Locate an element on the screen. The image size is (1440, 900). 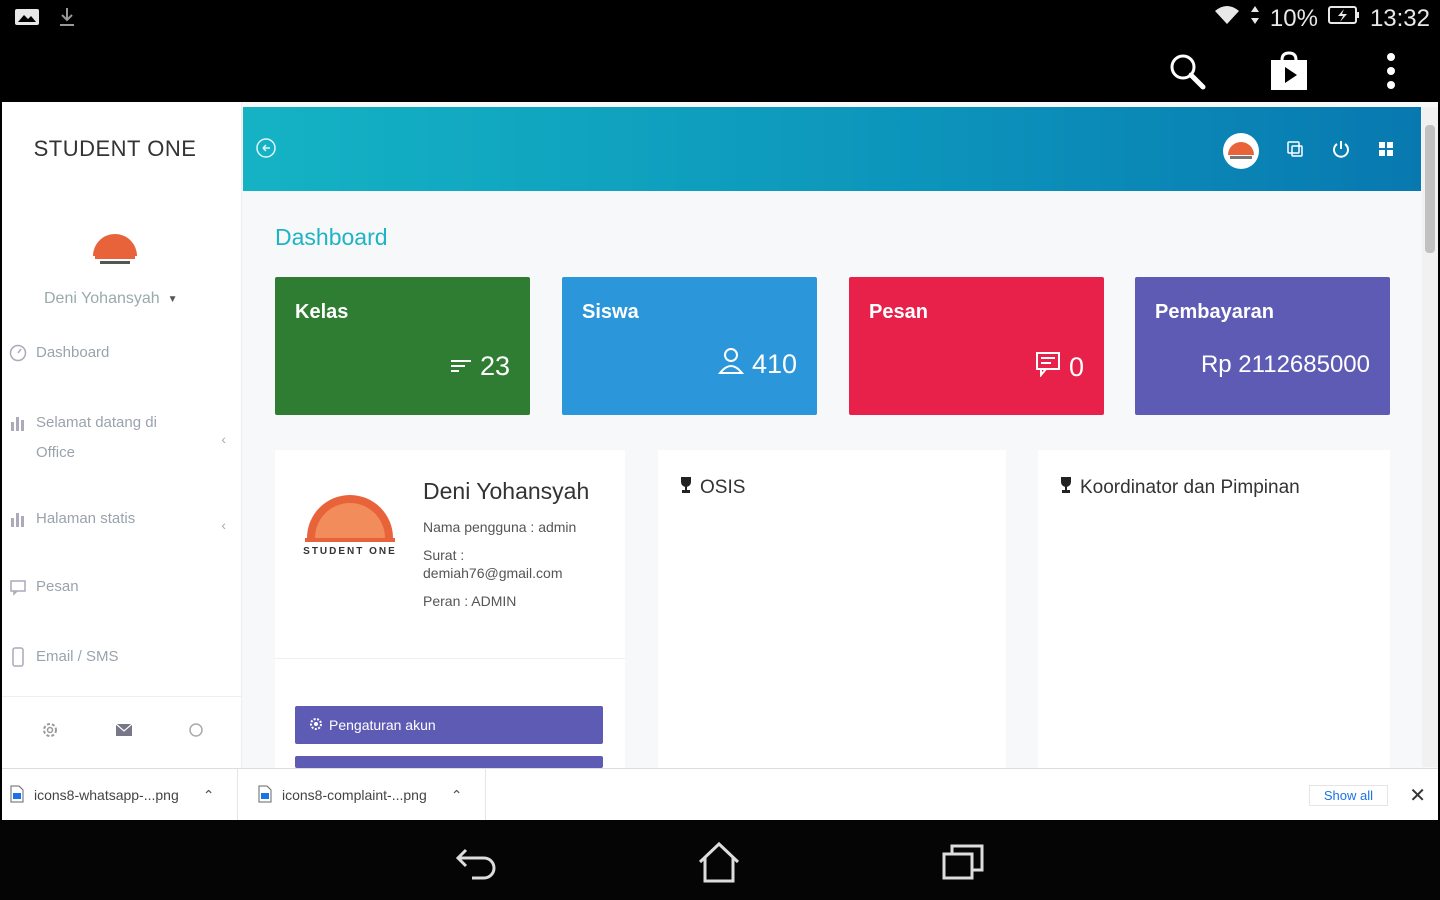
grid-icon is located at coordinates (1386, 151).